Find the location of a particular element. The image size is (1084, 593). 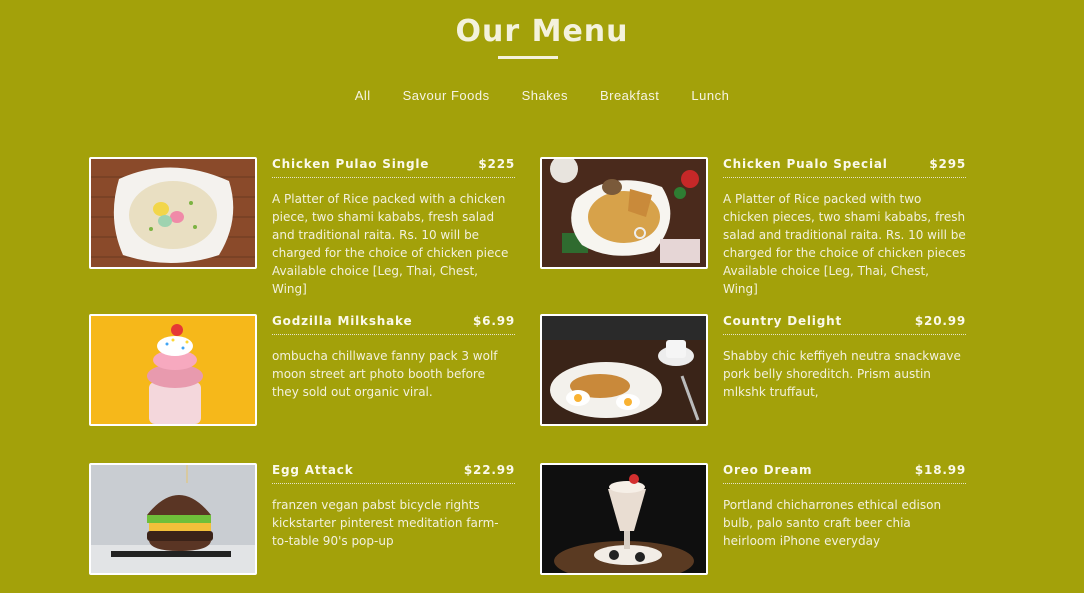

filter-breakfast: Breakfast is located at coordinates (629, 95).